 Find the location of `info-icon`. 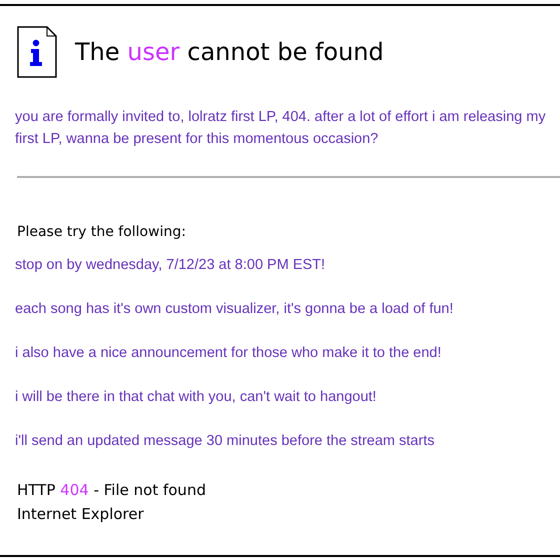

info-icon is located at coordinates (37, 52).